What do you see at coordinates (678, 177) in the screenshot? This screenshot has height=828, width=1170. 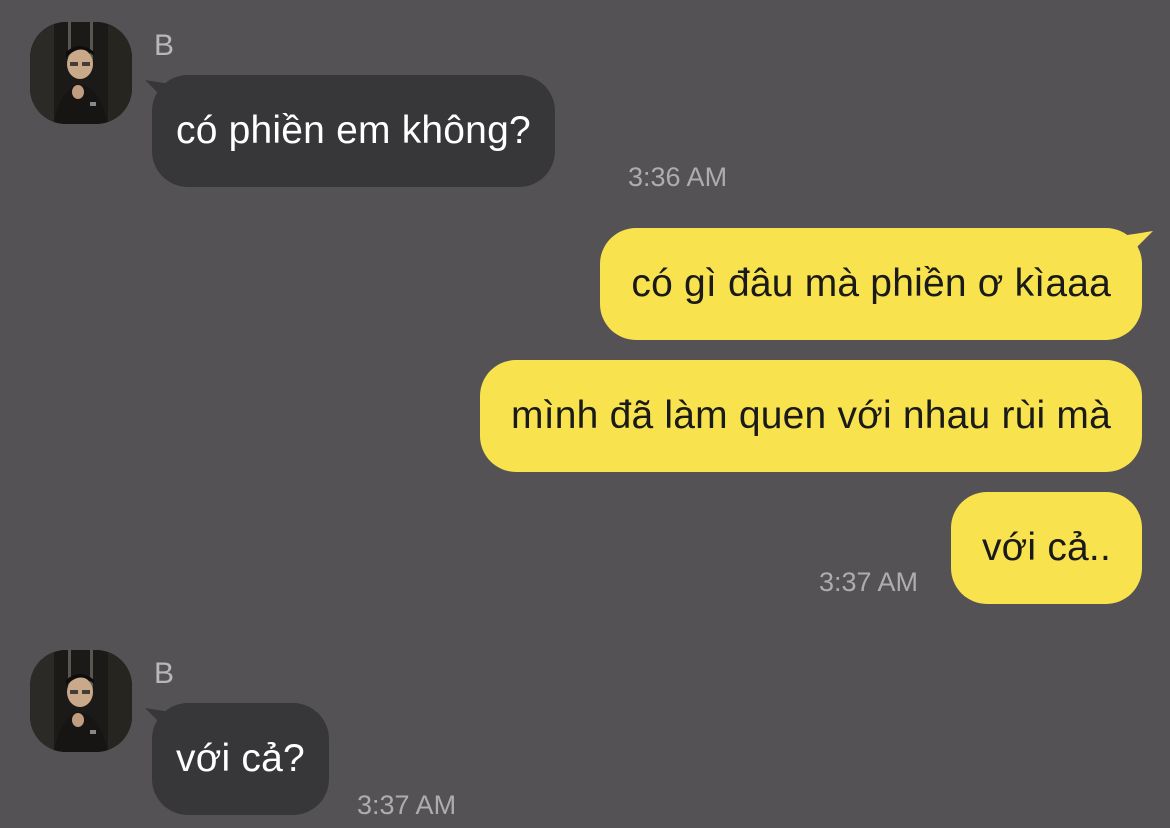 I see `message-timestamp: 3:36 AM` at bounding box center [678, 177].